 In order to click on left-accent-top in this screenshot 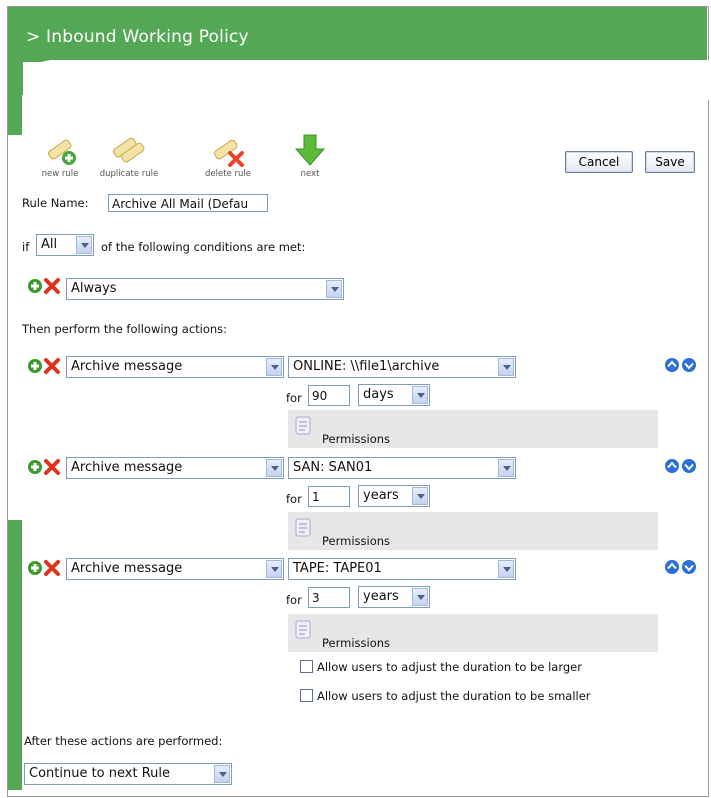, I will do `click(15, 115)`.